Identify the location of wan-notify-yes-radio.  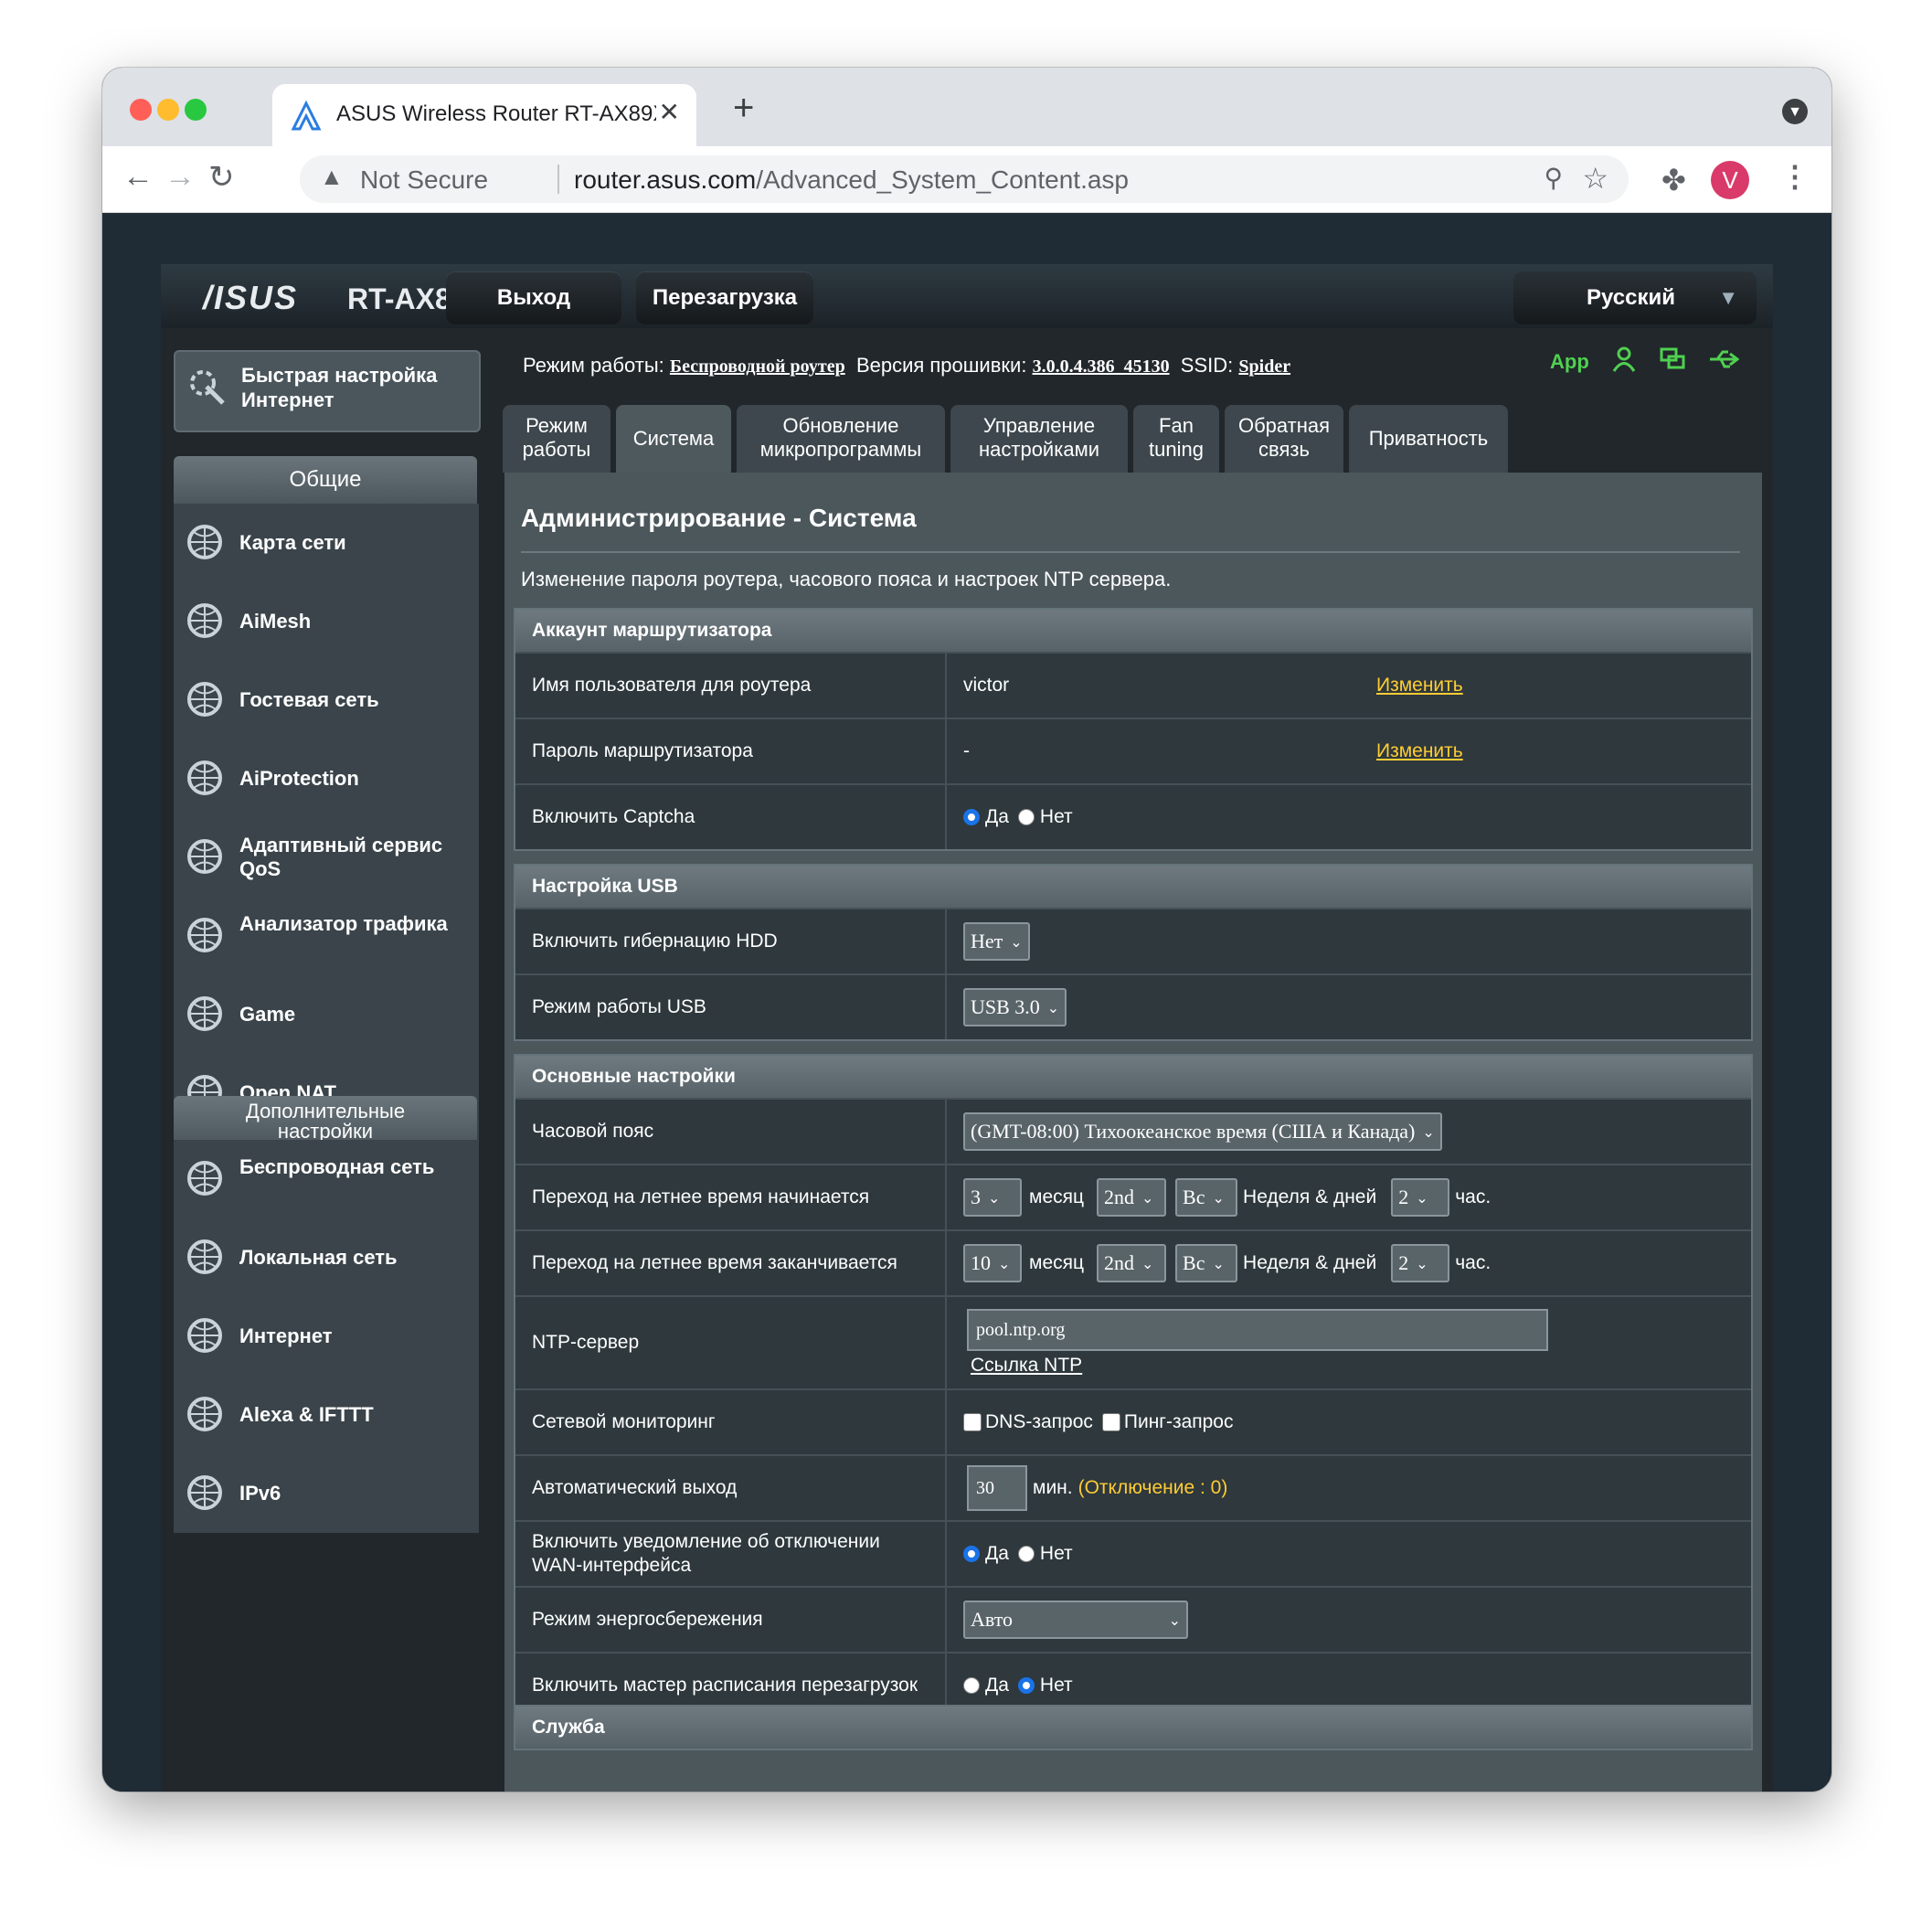
(971, 1554).